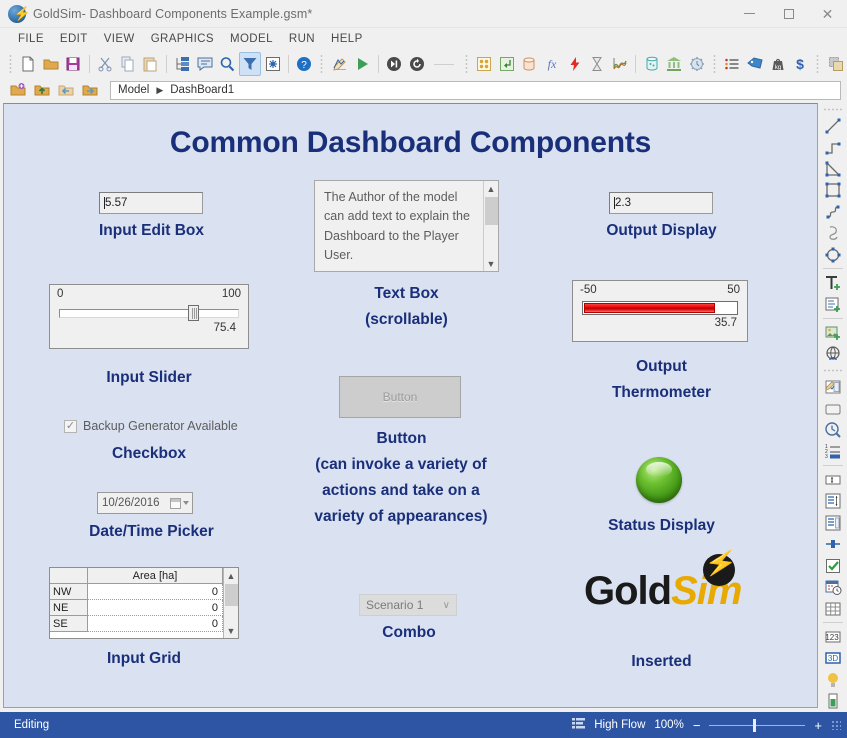 Image resolution: width=847 pixels, height=738 pixels. What do you see at coordinates (10, 64) in the screenshot?
I see `toolbar-grip` at bounding box center [10, 64].